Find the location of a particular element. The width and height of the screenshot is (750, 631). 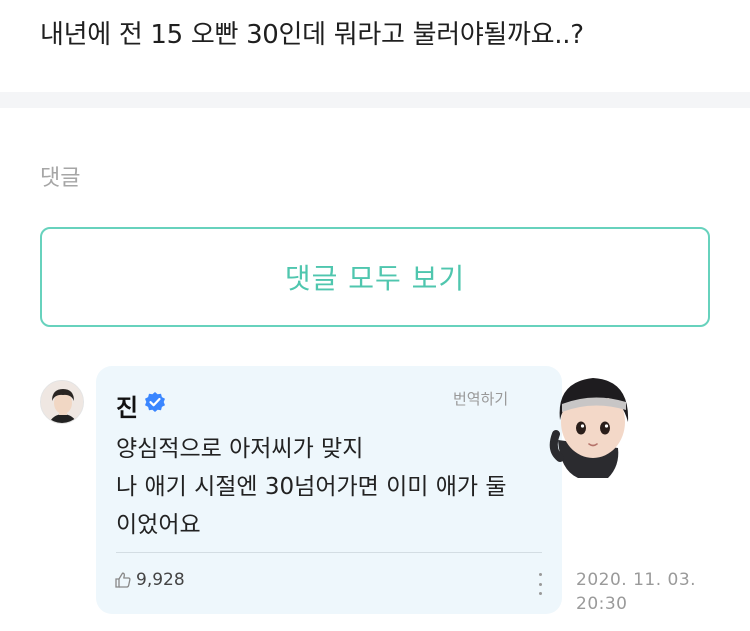

comment-line: 이었어요 is located at coordinates (158, 525).